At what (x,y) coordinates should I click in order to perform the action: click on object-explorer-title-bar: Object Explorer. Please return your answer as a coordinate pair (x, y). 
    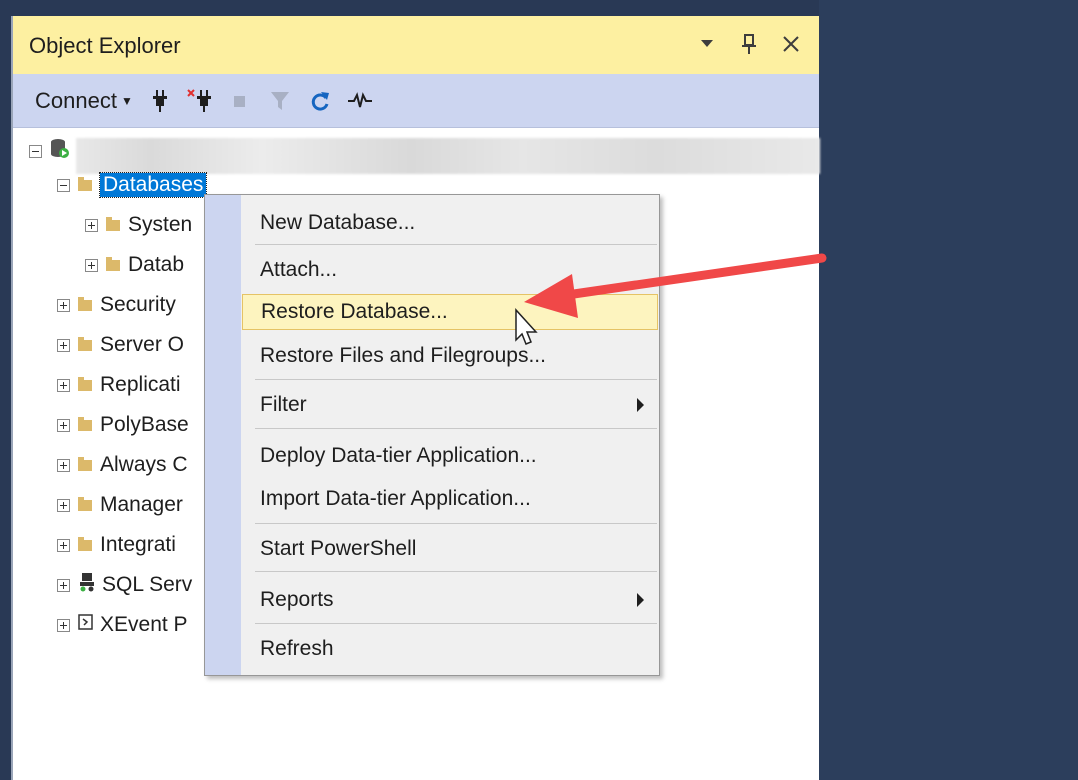
    Looking at the image, I should click on (416, 45).